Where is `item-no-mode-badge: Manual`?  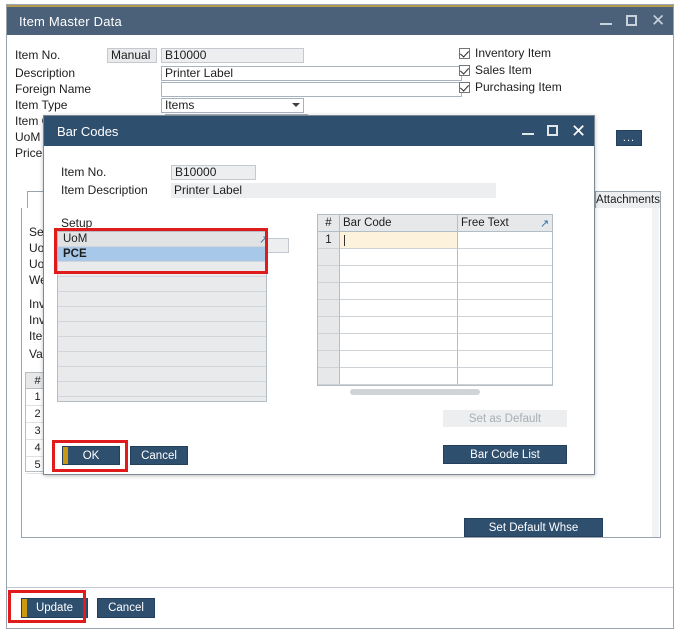
item-no-mode-badge: Manual is located at coordinates (132, 55).